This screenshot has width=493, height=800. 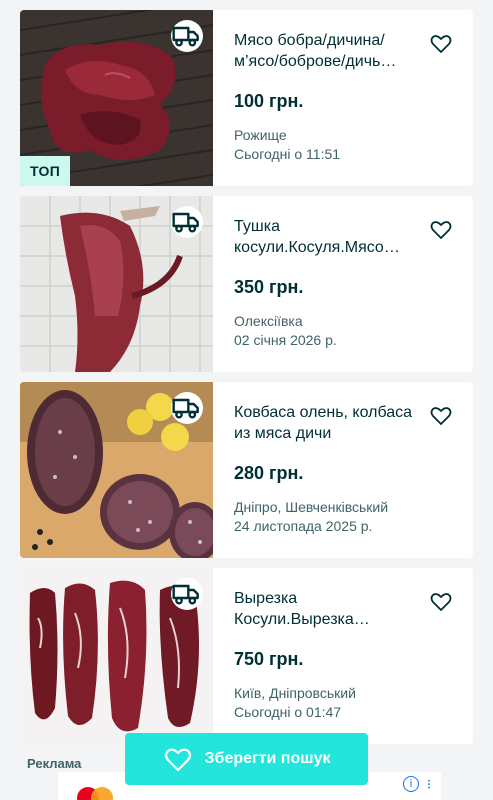 What do you see at coordinates (303, 526) in the screenshot?
I see `listing-date: 24 листопада 2025 р.` at bounding box center [303, 526].